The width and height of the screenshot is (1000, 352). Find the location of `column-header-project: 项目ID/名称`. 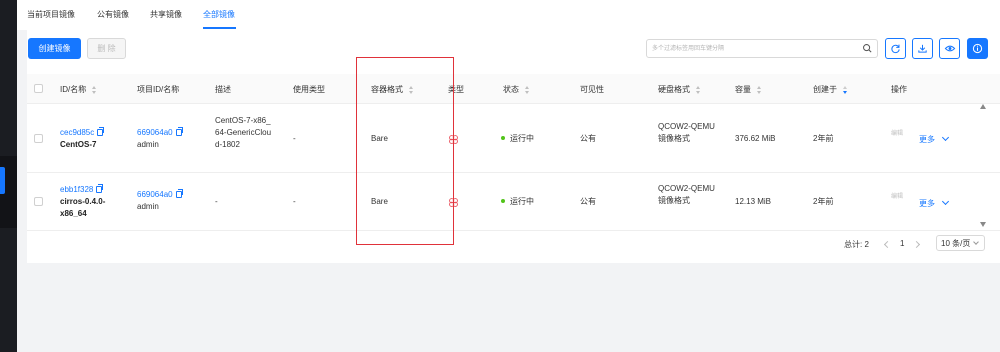

column-header-project: 项目ID/名称 is located at coordinates (158, 89).